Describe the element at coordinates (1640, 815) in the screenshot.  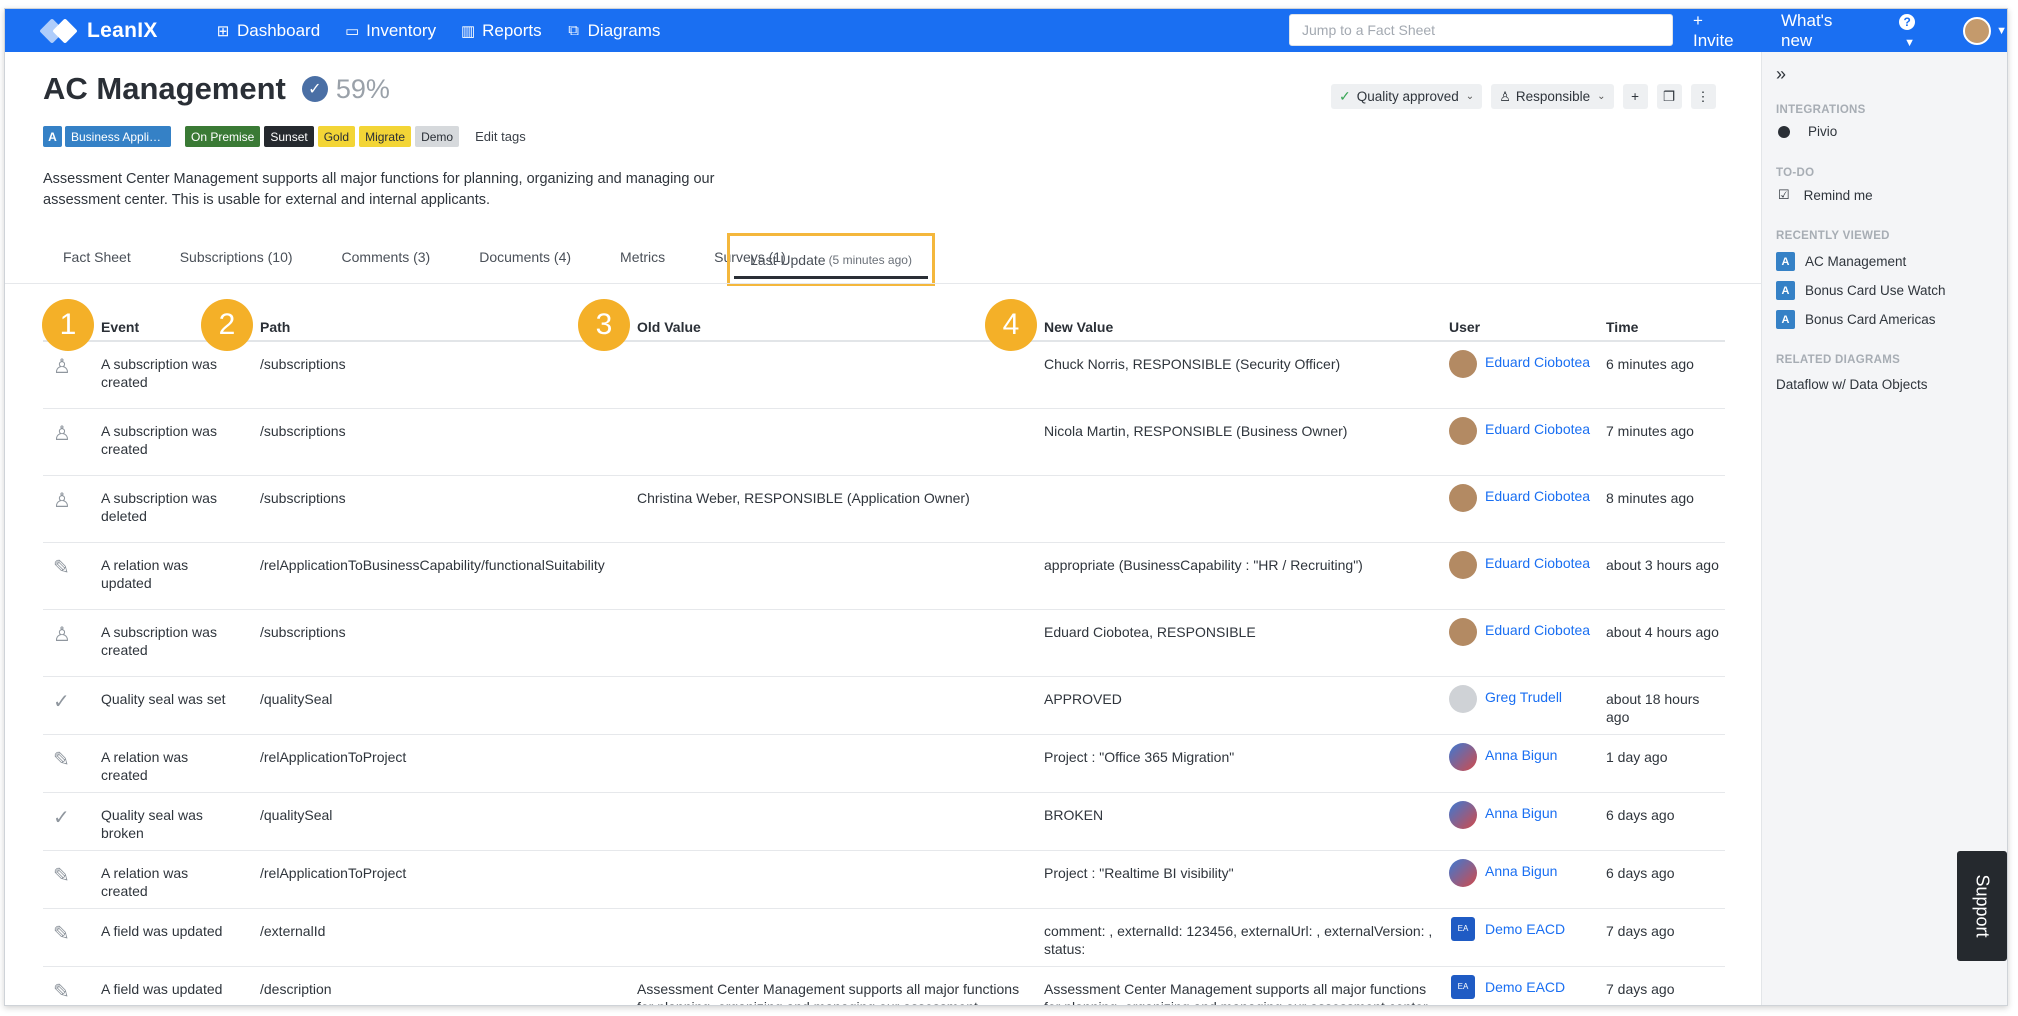
I see `time-cell: 6 days ago` at that location.